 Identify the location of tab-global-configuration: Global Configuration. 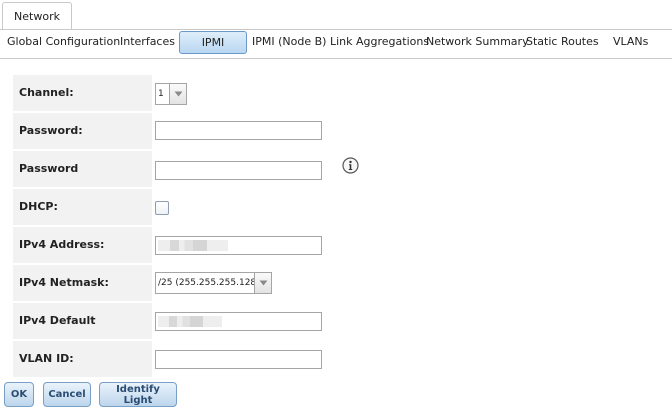
(63, 44).